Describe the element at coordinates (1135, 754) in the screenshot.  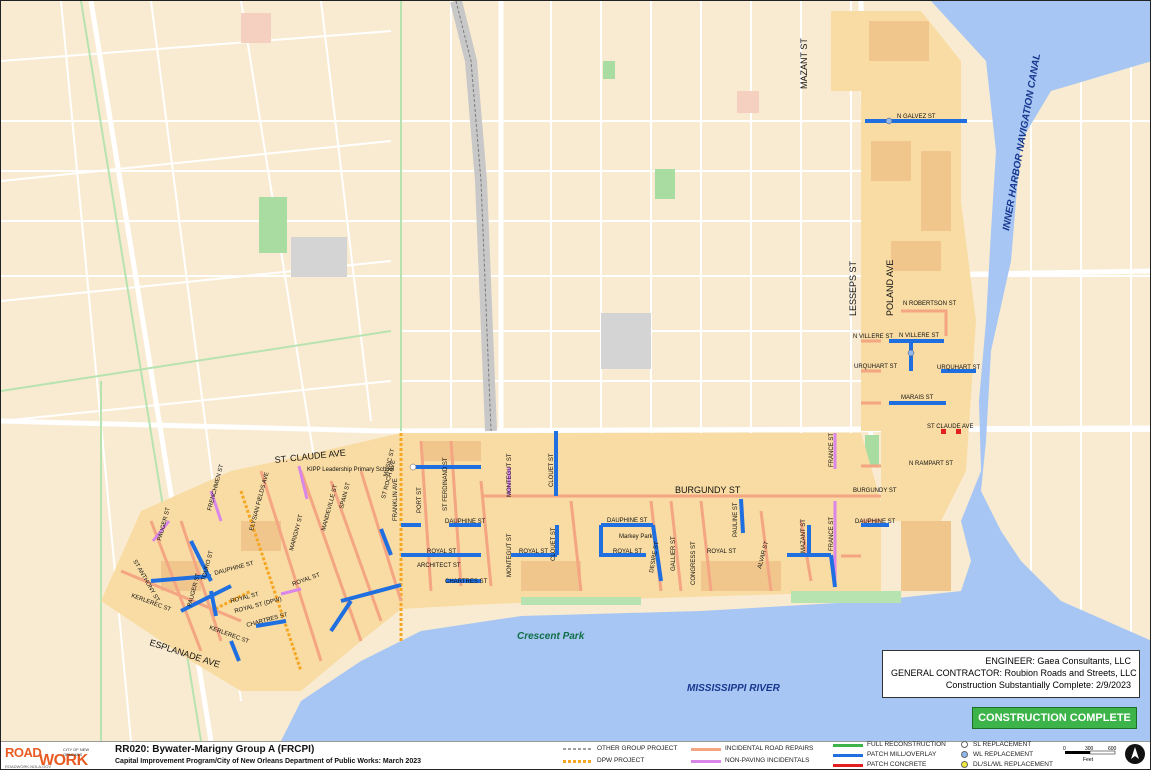
I see `north-arrow-icon` at that location.